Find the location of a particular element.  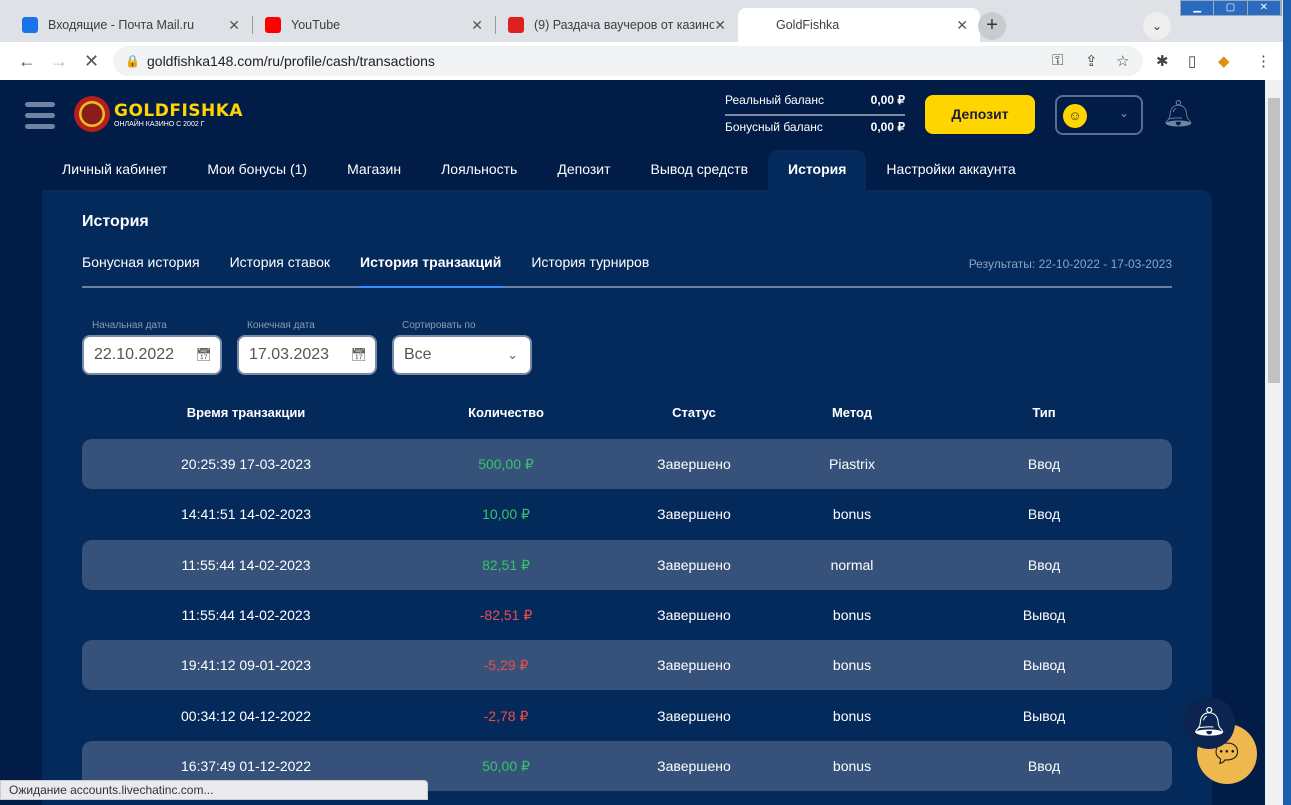

tab-search-button: ⌄ is located at coordinates (1157, 26).